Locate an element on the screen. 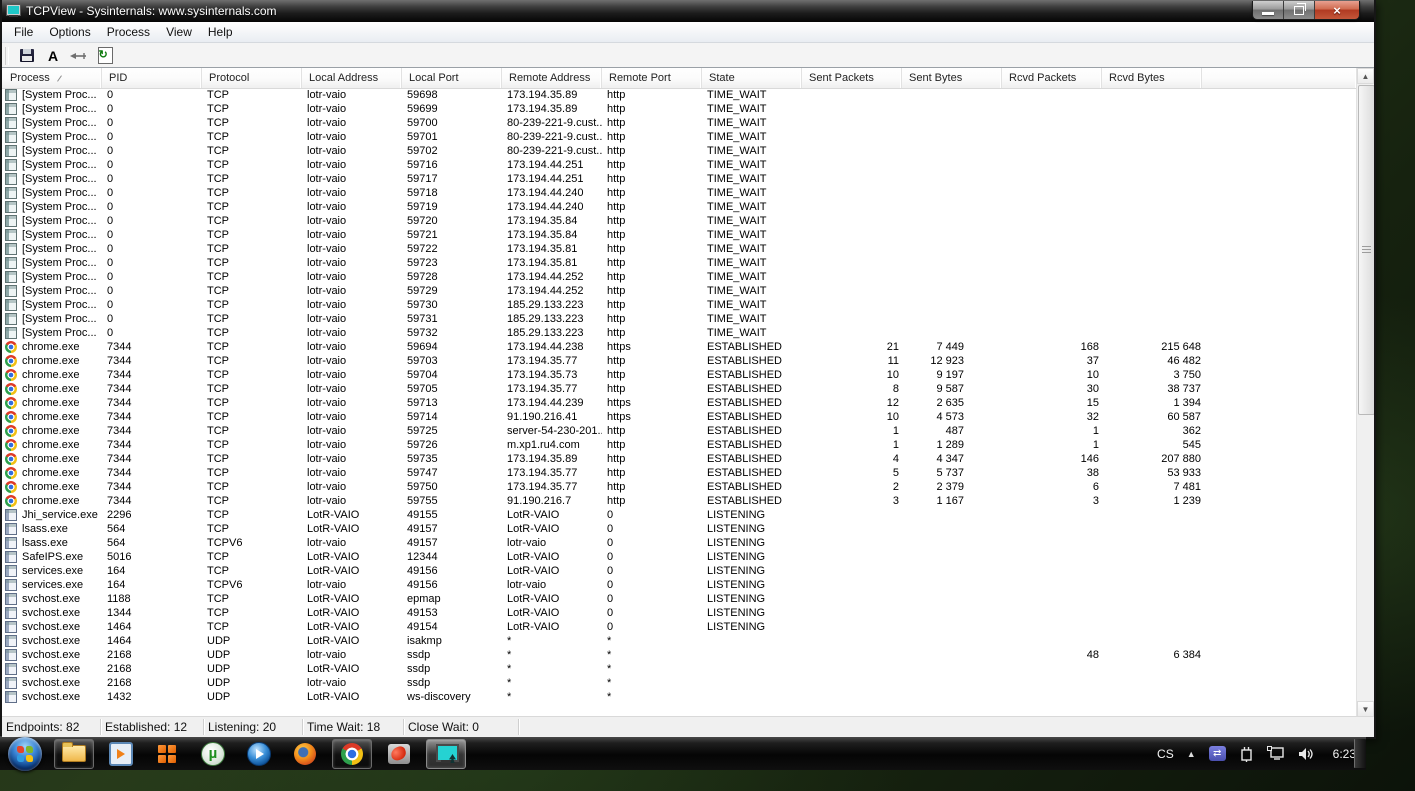 The image size is (1415, 791). scroll-up-button: ▲ is located at coordinates (1365, 76).